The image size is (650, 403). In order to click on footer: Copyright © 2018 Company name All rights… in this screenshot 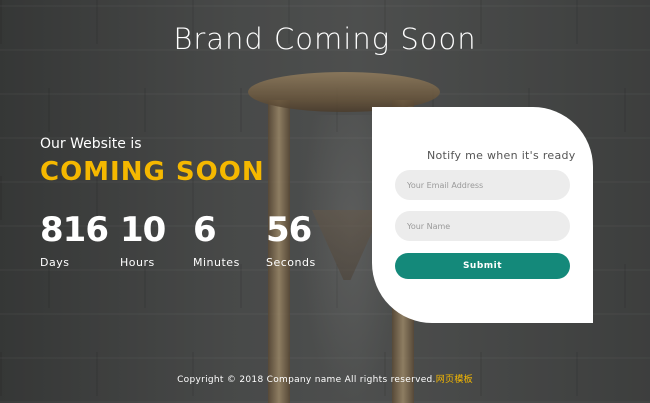, I will do `click(325, 378)`.